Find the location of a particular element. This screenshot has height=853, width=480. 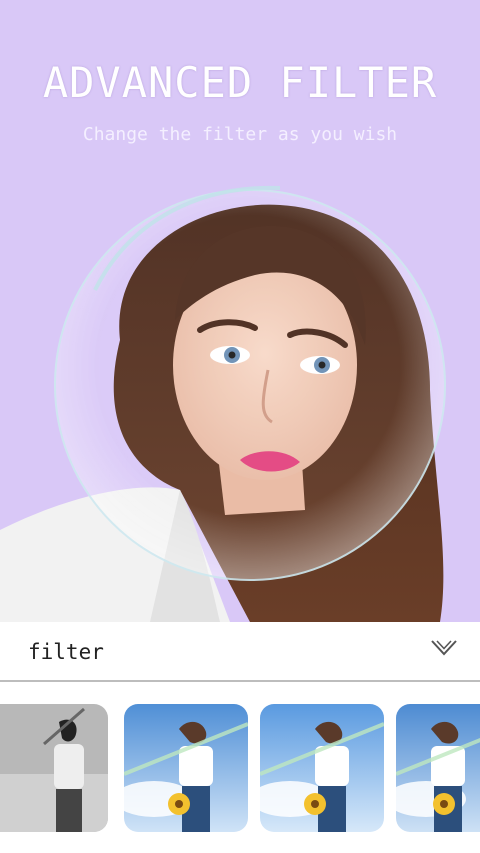

banner-title: ADVANCED FILTER is located at coordinates (240, 82).